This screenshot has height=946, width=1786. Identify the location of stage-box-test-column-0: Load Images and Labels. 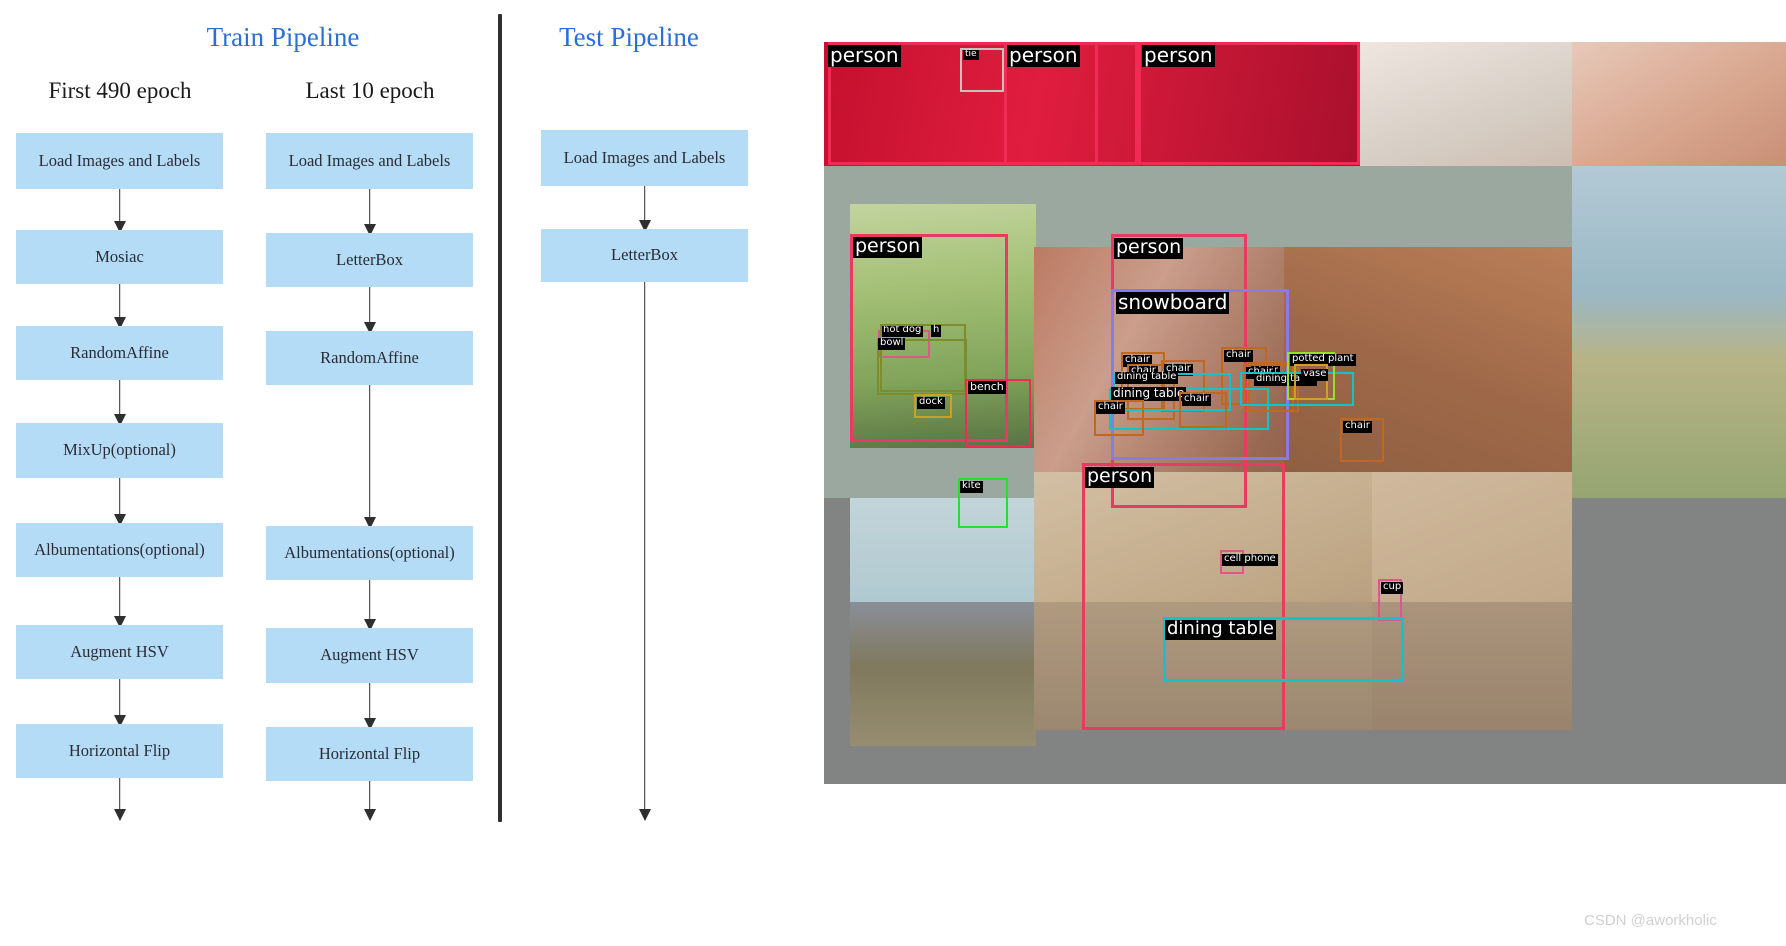
(644, 158).